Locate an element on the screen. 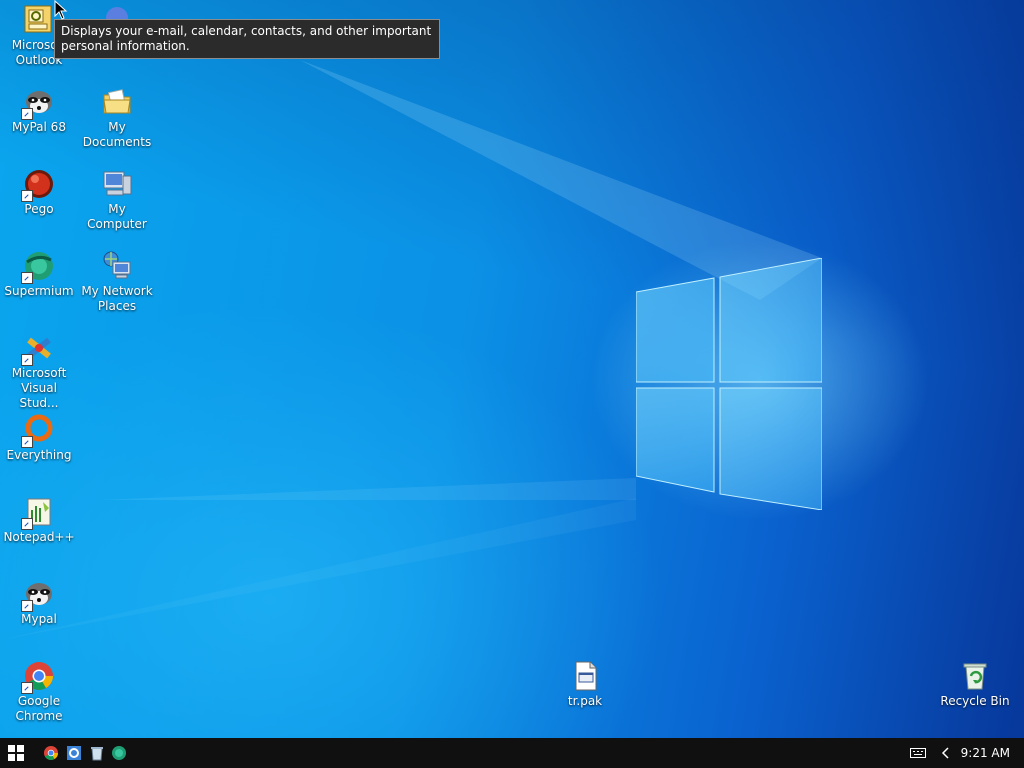  computer-icon is located at coordinates (117, 184).